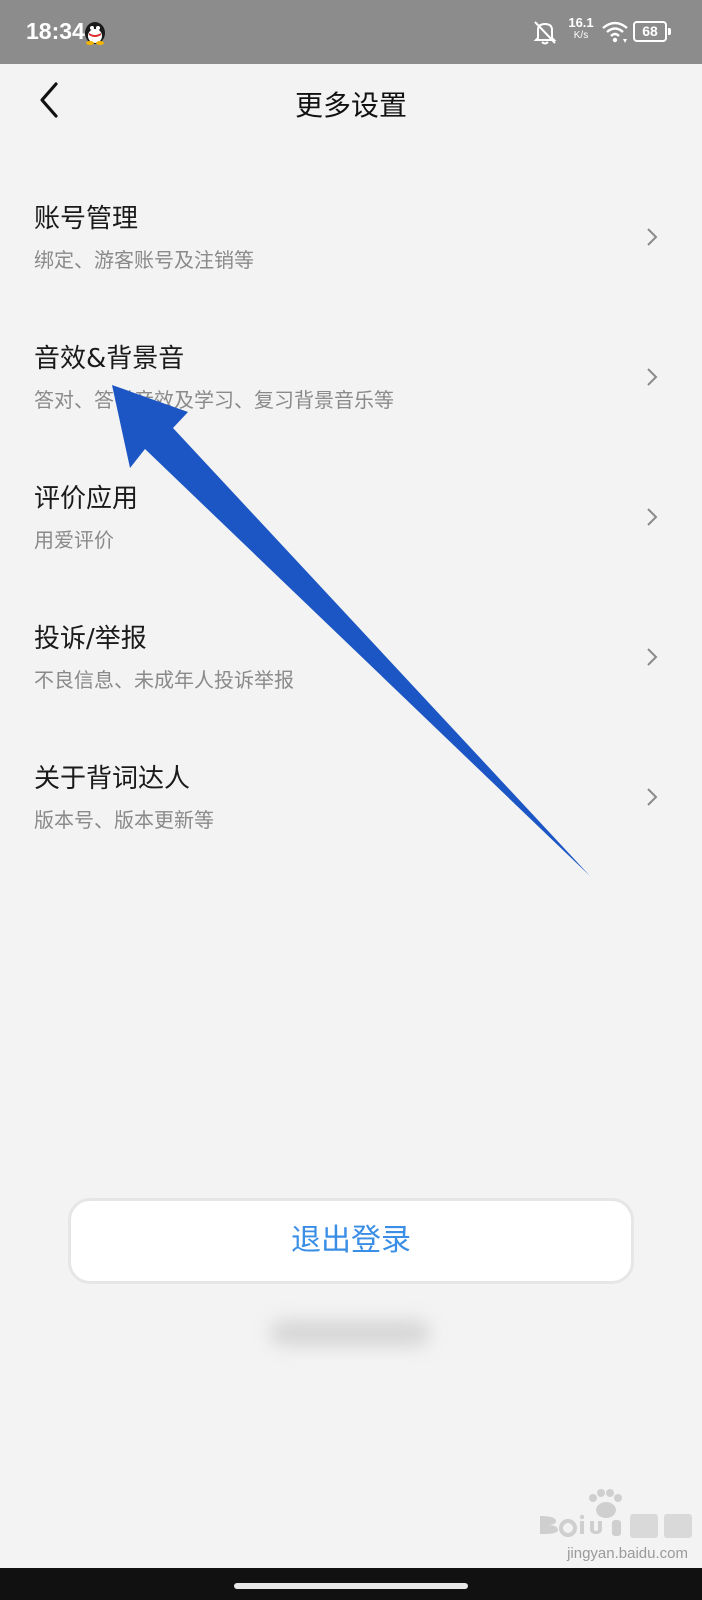 This screenshot has height=1600, width=702. What do you see at coordinates (55, 31) in the screenshot?
I see `status-time: 18:34` at bounding box center [55, 31].